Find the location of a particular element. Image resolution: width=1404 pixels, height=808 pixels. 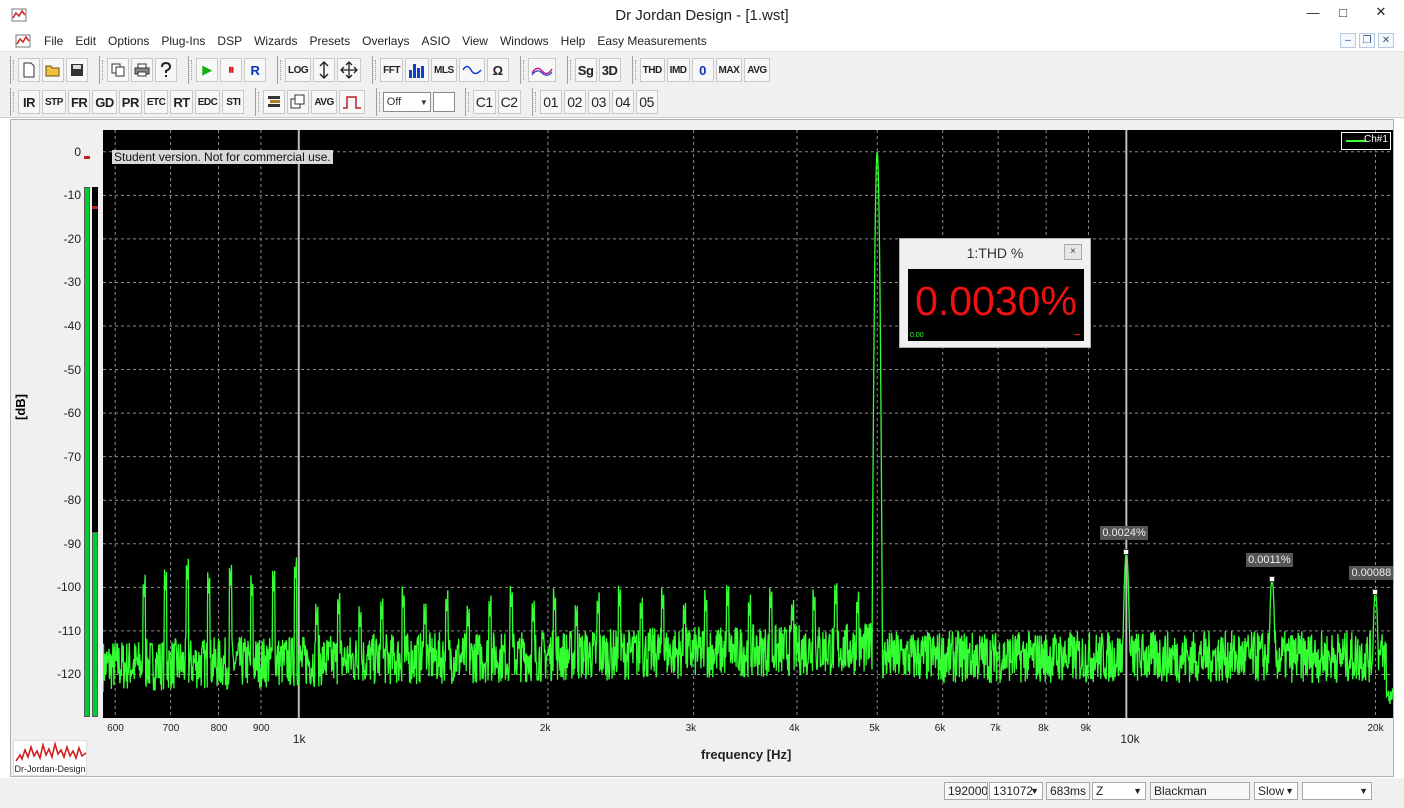

vertical-zoom-button is located at coordinates (324, 70).